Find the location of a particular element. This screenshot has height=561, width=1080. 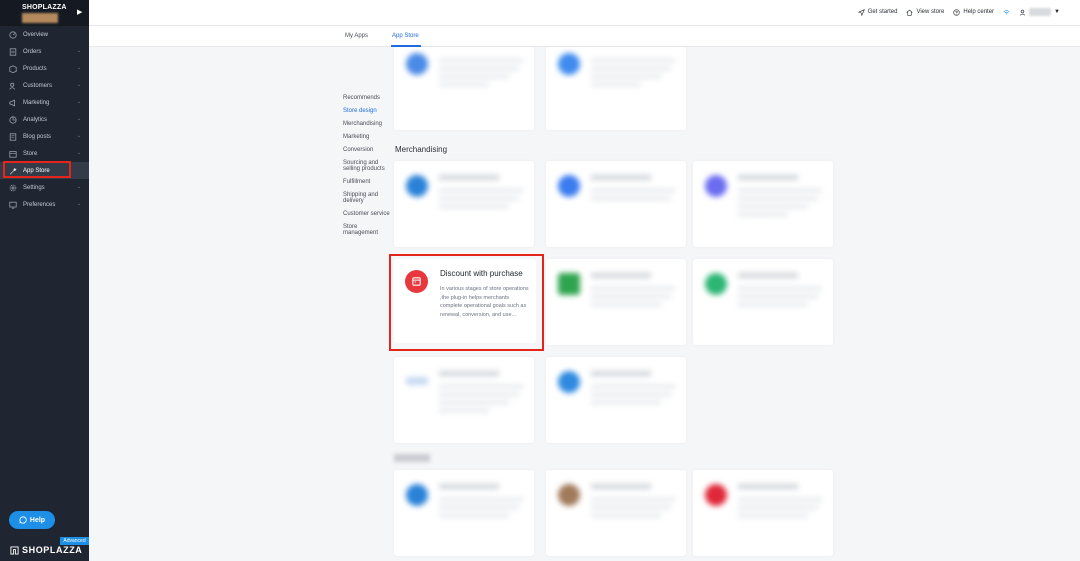

sidebar-item-analytics: Analytics ⌄ is located at coordinates (44, 119).